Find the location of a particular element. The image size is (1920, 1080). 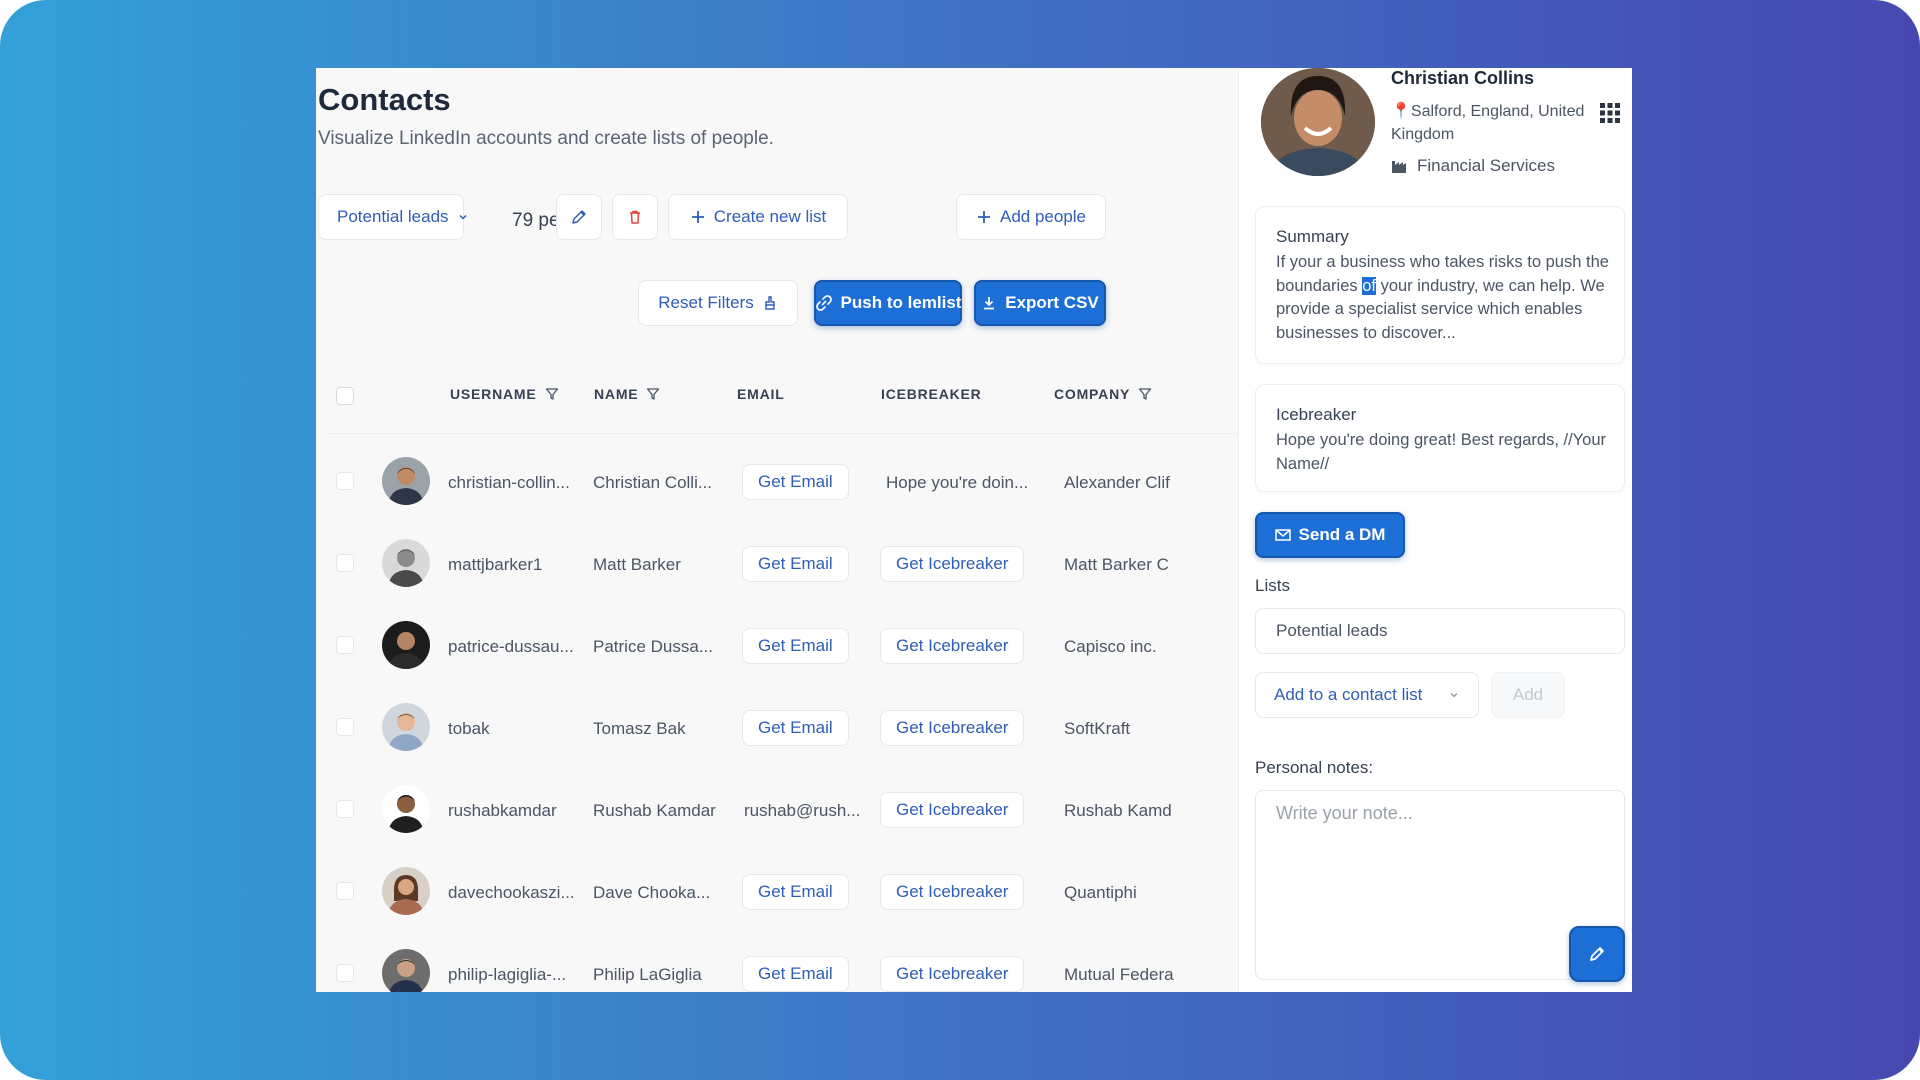

profile-location-text: Salford, England, United Kingdom is located at coordinates (1488, 123).